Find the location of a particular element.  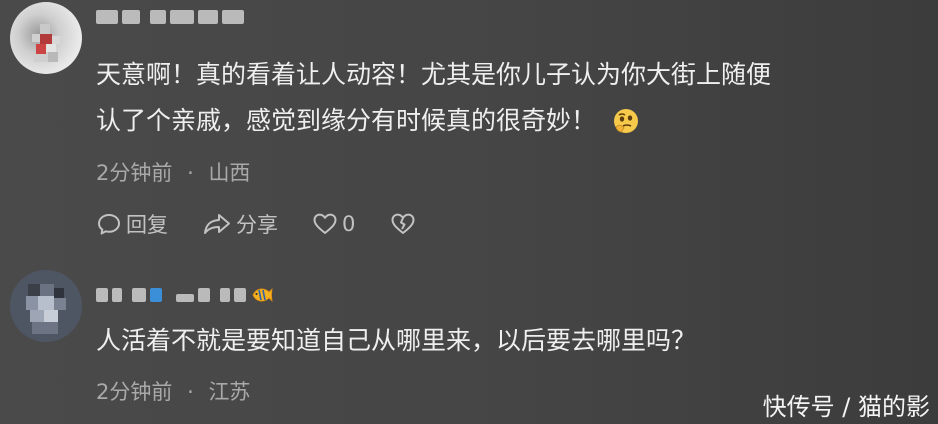

comment-meta: 2分钟前 · 山西 is located at coordinates (173, 172).